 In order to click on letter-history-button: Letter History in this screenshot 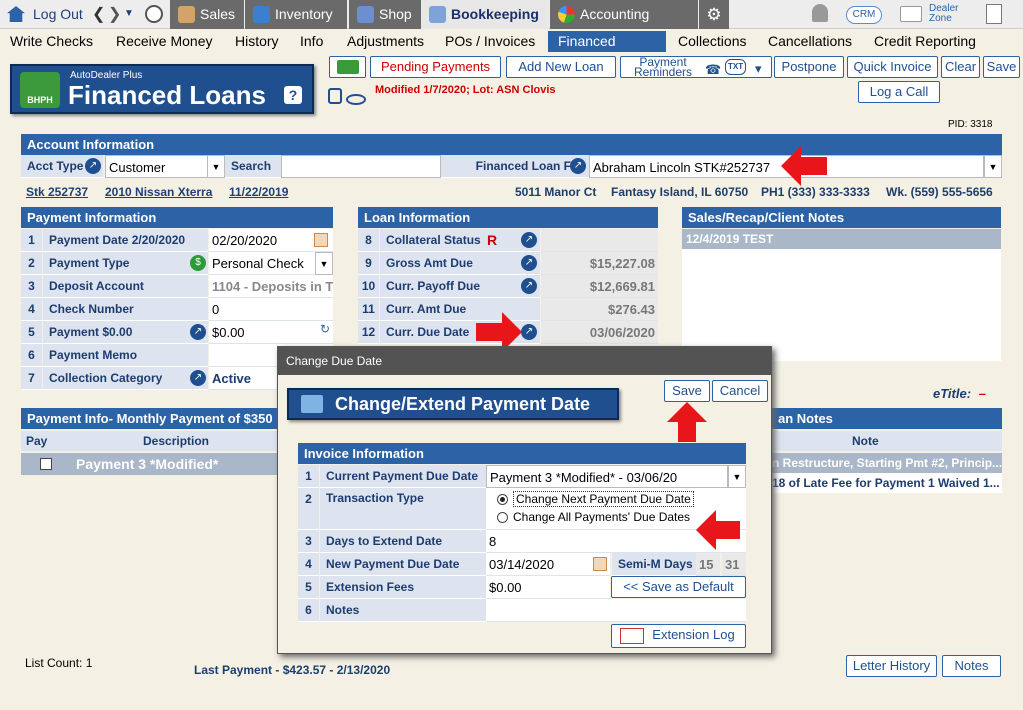, I will do `click(891, 666)`.